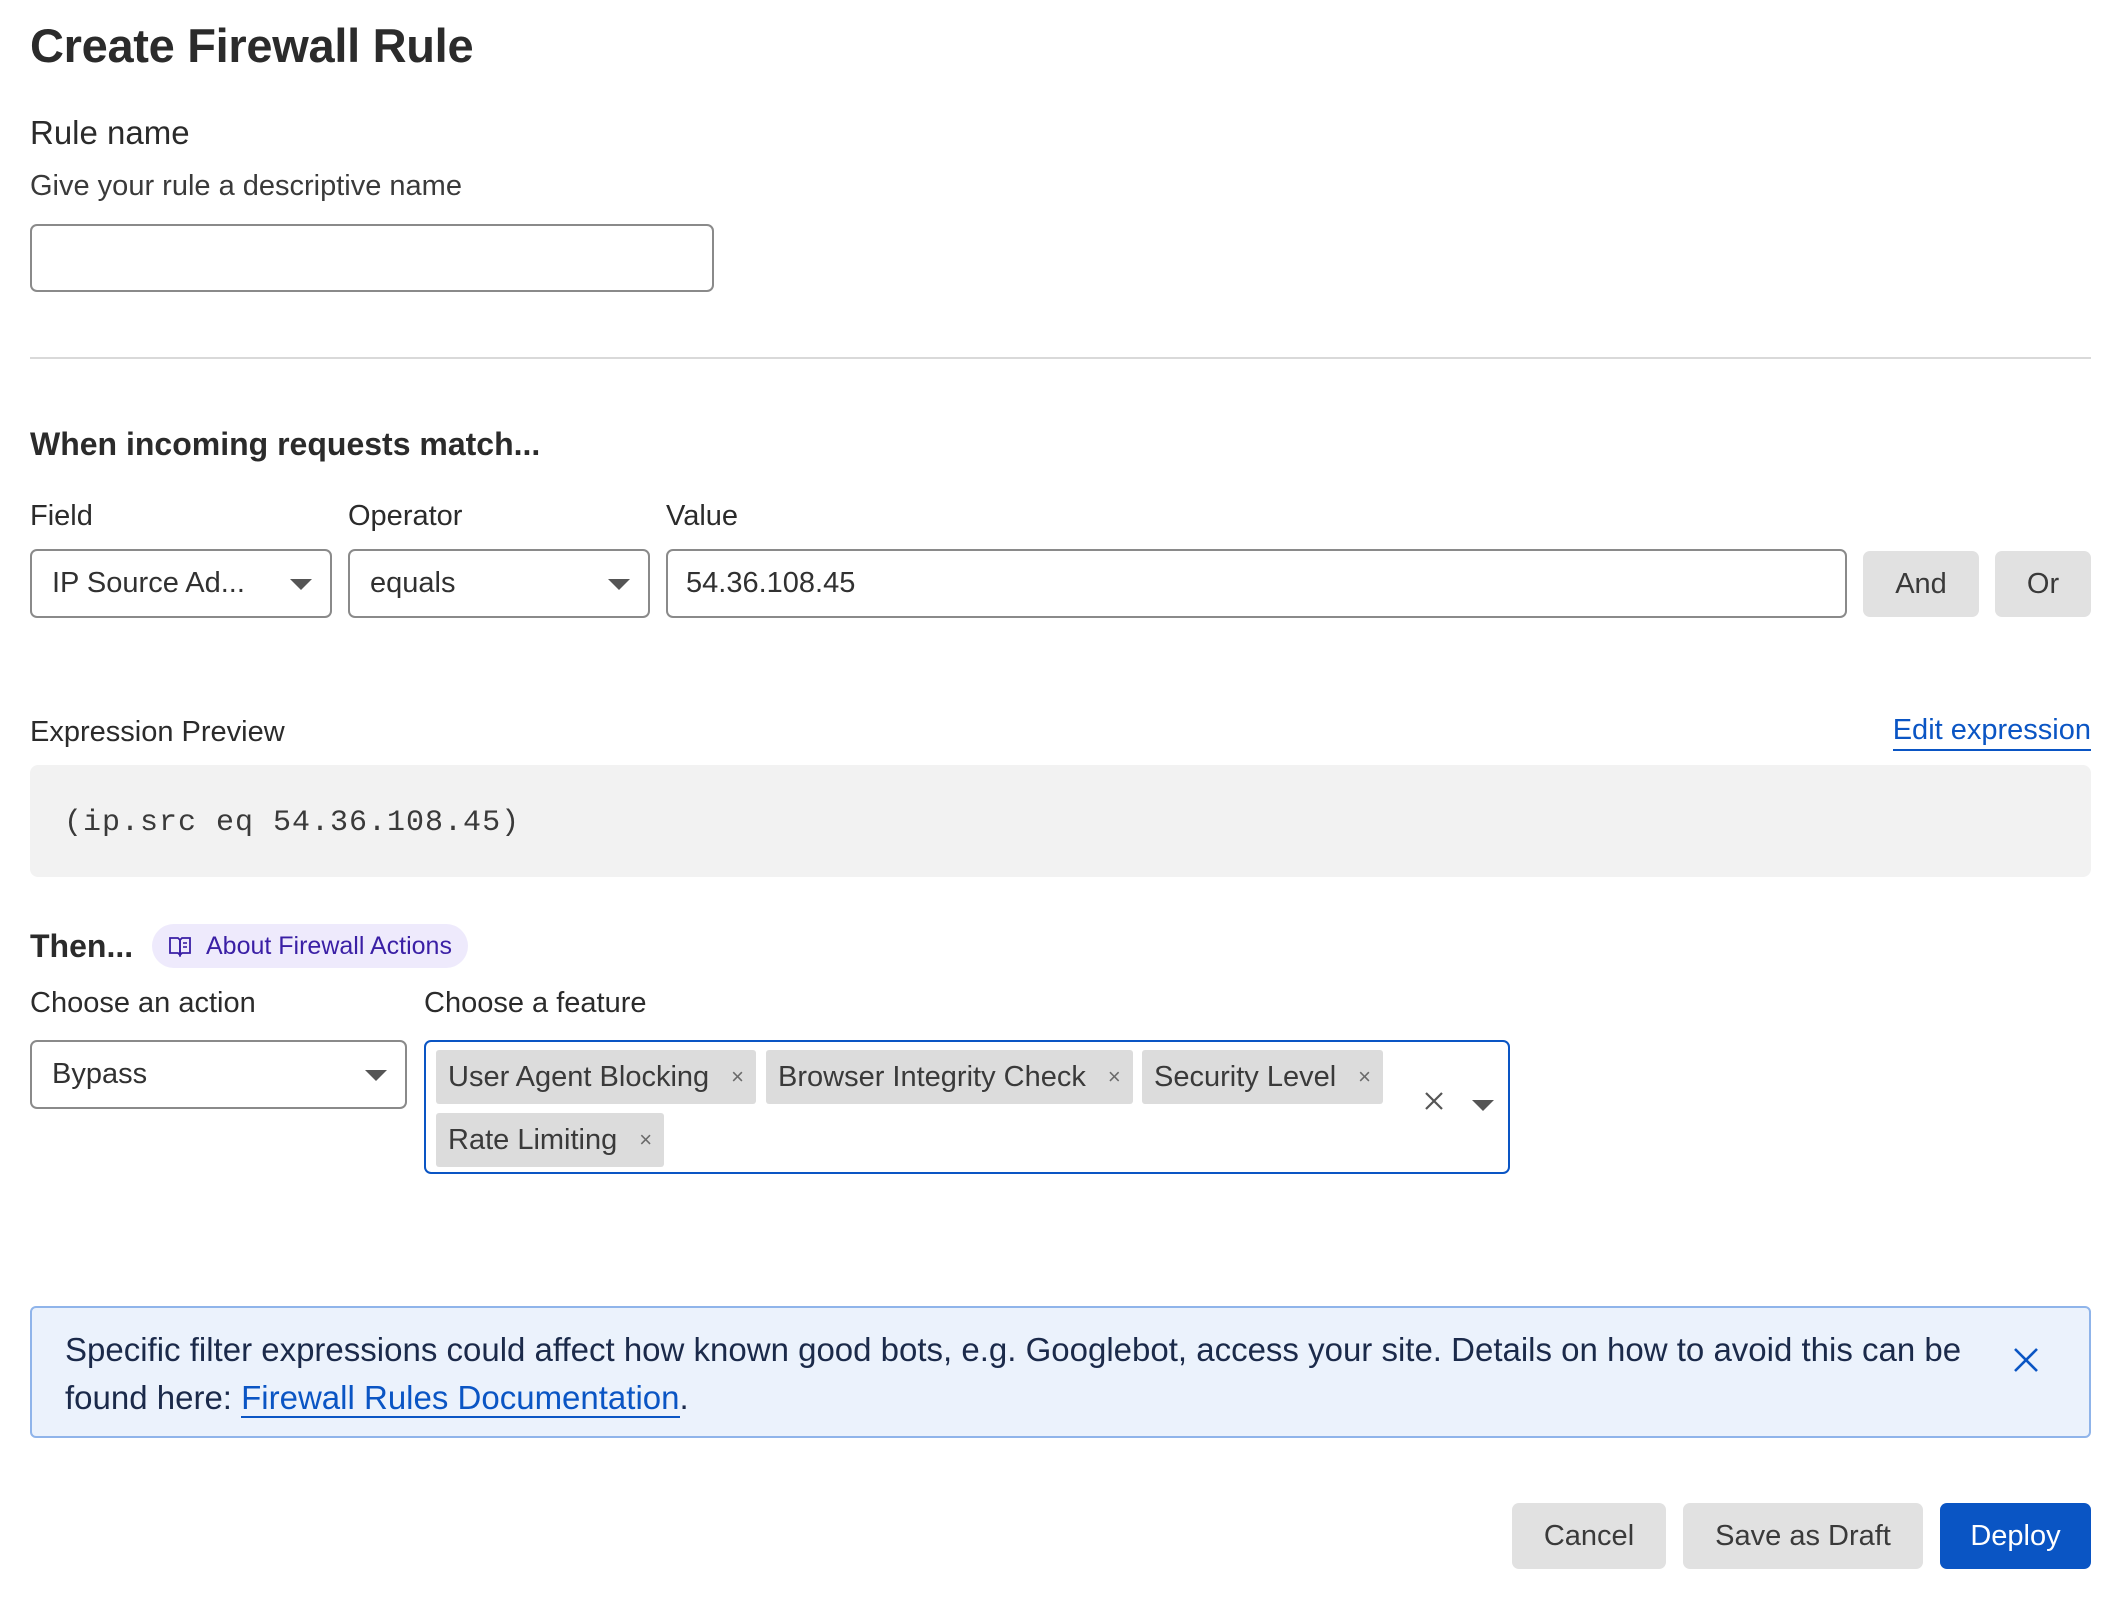 Image resolution: width=2124 pixels, height=1610 pixels. What do you see at coordinates (684, 1397) in the screenshot?
I see `notice-text-end: .` at bounding box center [684, 1397].